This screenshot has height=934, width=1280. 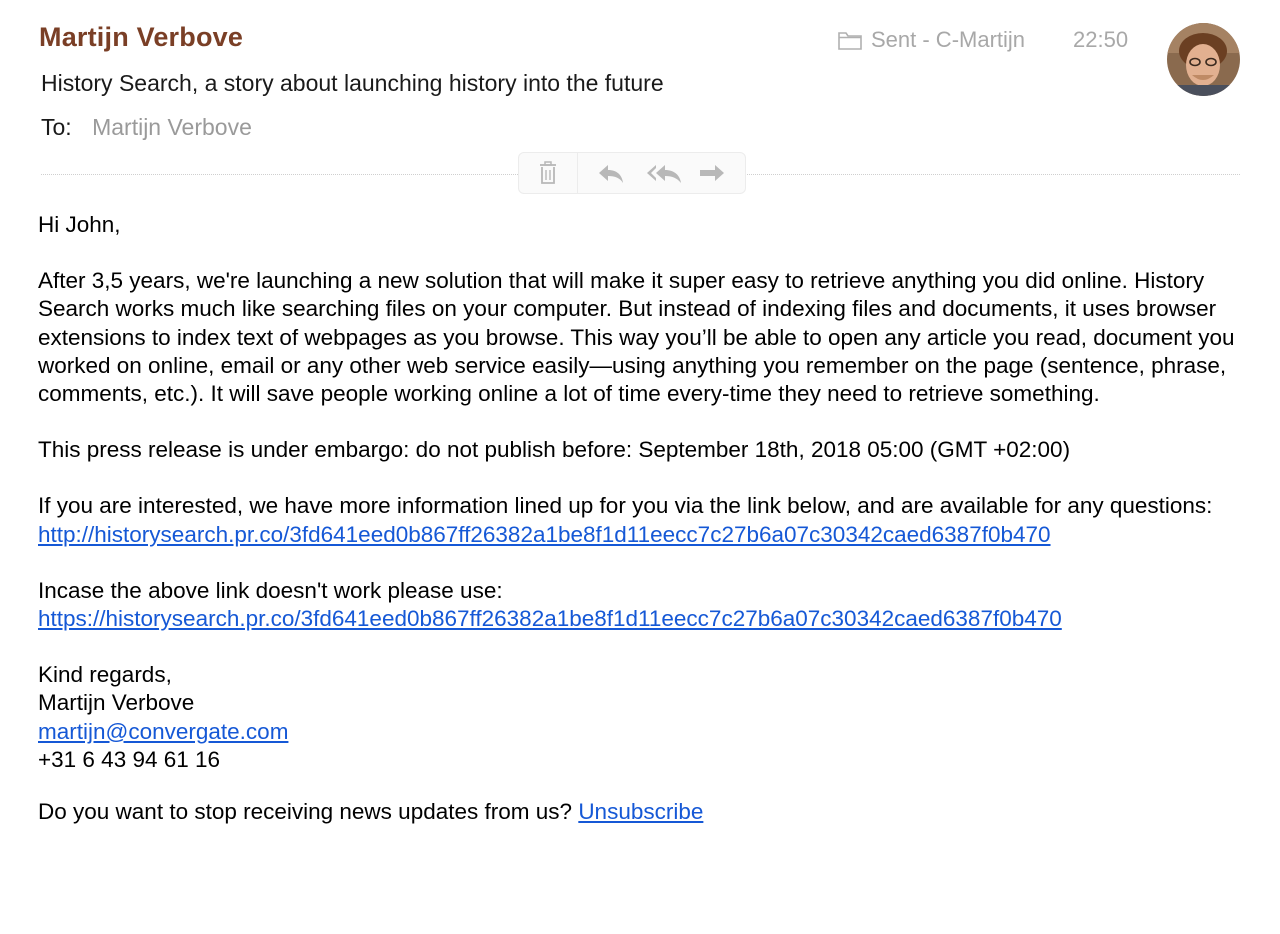 I want to click on trash-icon, so click(x=548, y=173).